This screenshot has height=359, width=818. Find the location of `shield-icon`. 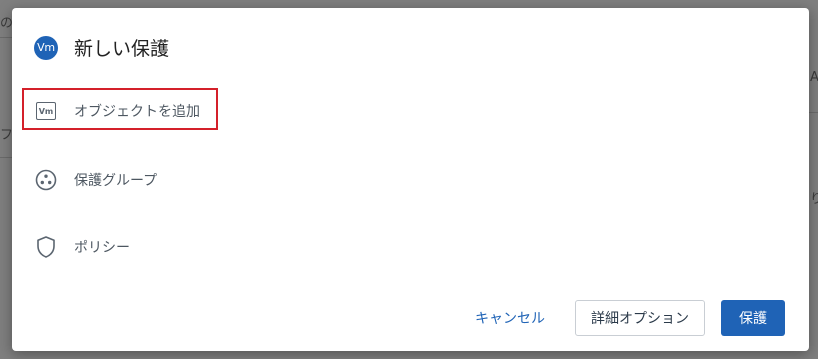

shield-icon is located at coordinates (46, 247).